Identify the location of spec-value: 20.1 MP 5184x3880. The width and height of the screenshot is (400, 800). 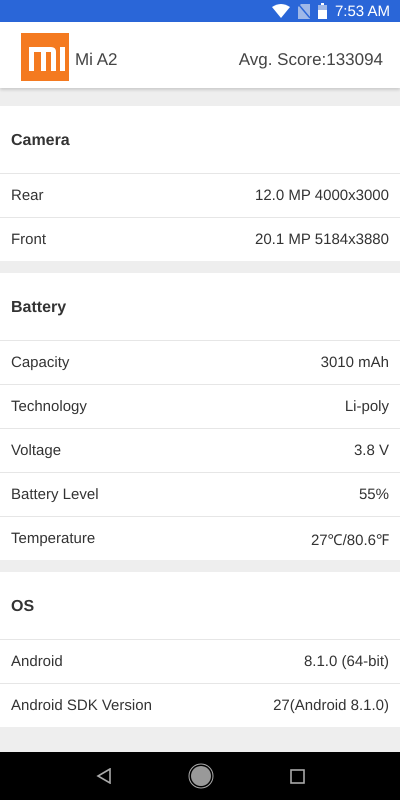
(322, 239).